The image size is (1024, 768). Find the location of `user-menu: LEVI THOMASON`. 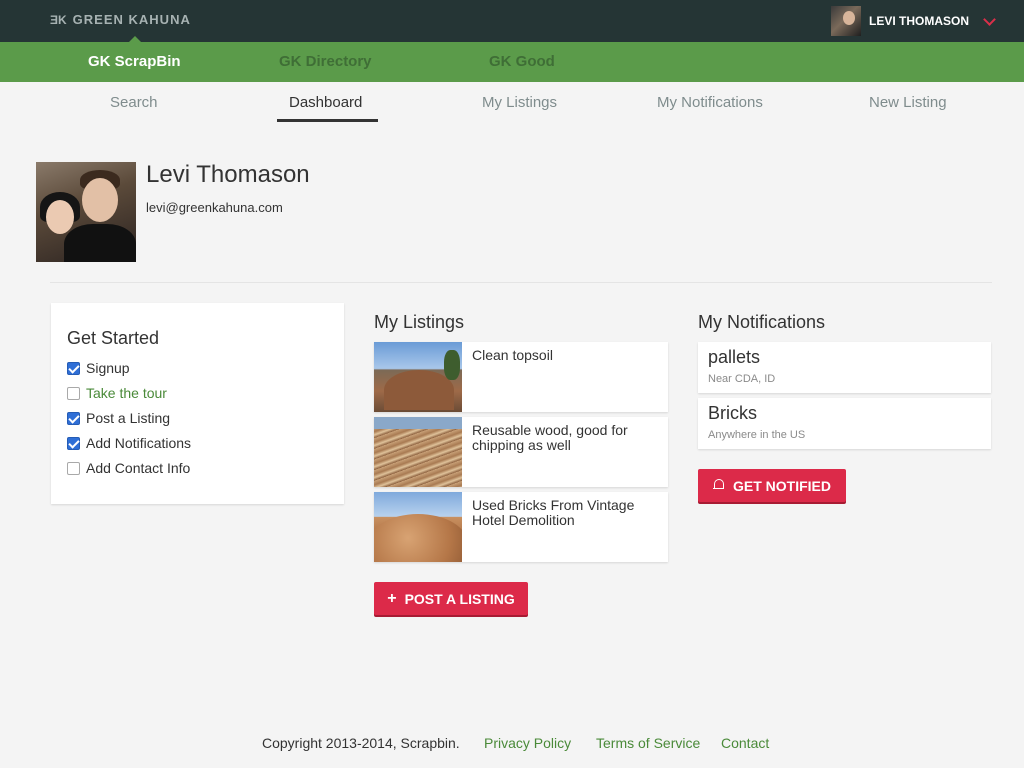

user-menu: LEVI THOMASON is located at coordinates (913, 21).